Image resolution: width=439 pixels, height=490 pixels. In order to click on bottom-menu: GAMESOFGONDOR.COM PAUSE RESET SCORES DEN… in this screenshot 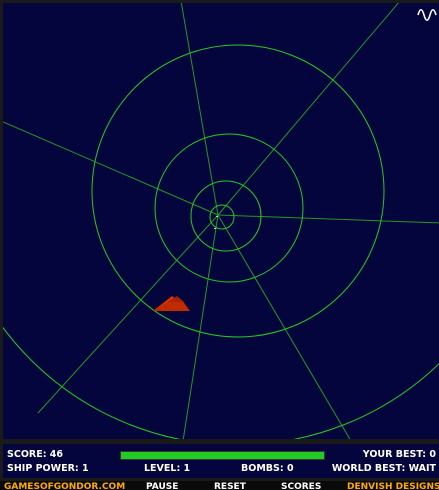, I will do `click(219, 485)`.